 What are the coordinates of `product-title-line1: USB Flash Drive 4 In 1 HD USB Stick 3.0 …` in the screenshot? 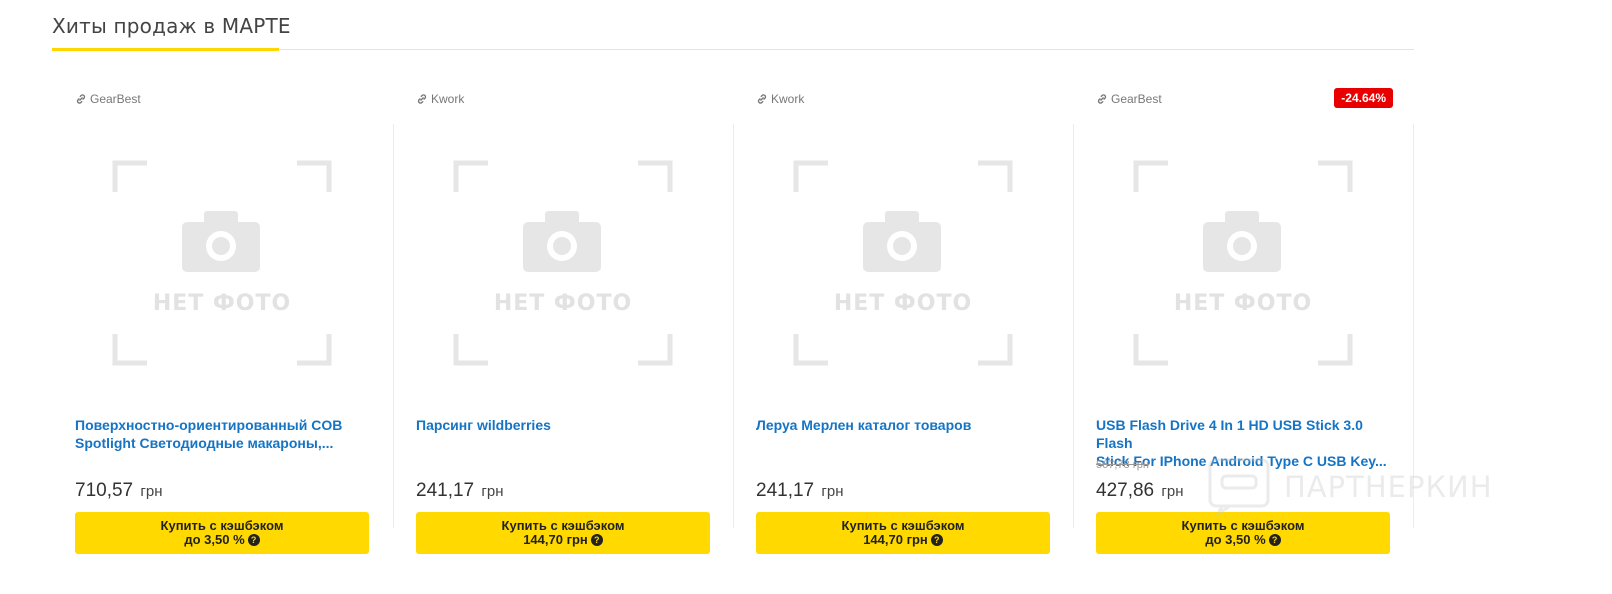 It's located at (1229, 434).